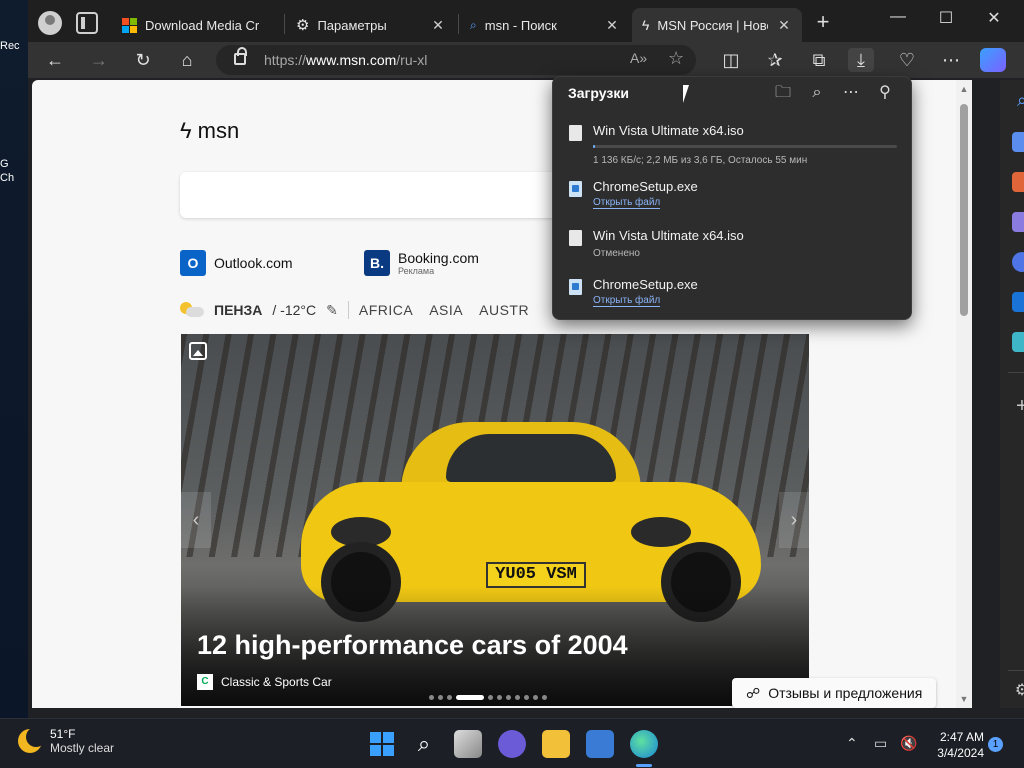  Describe the element at coordinates (382, 744) in the screenshot. I see `start-button` at that location.